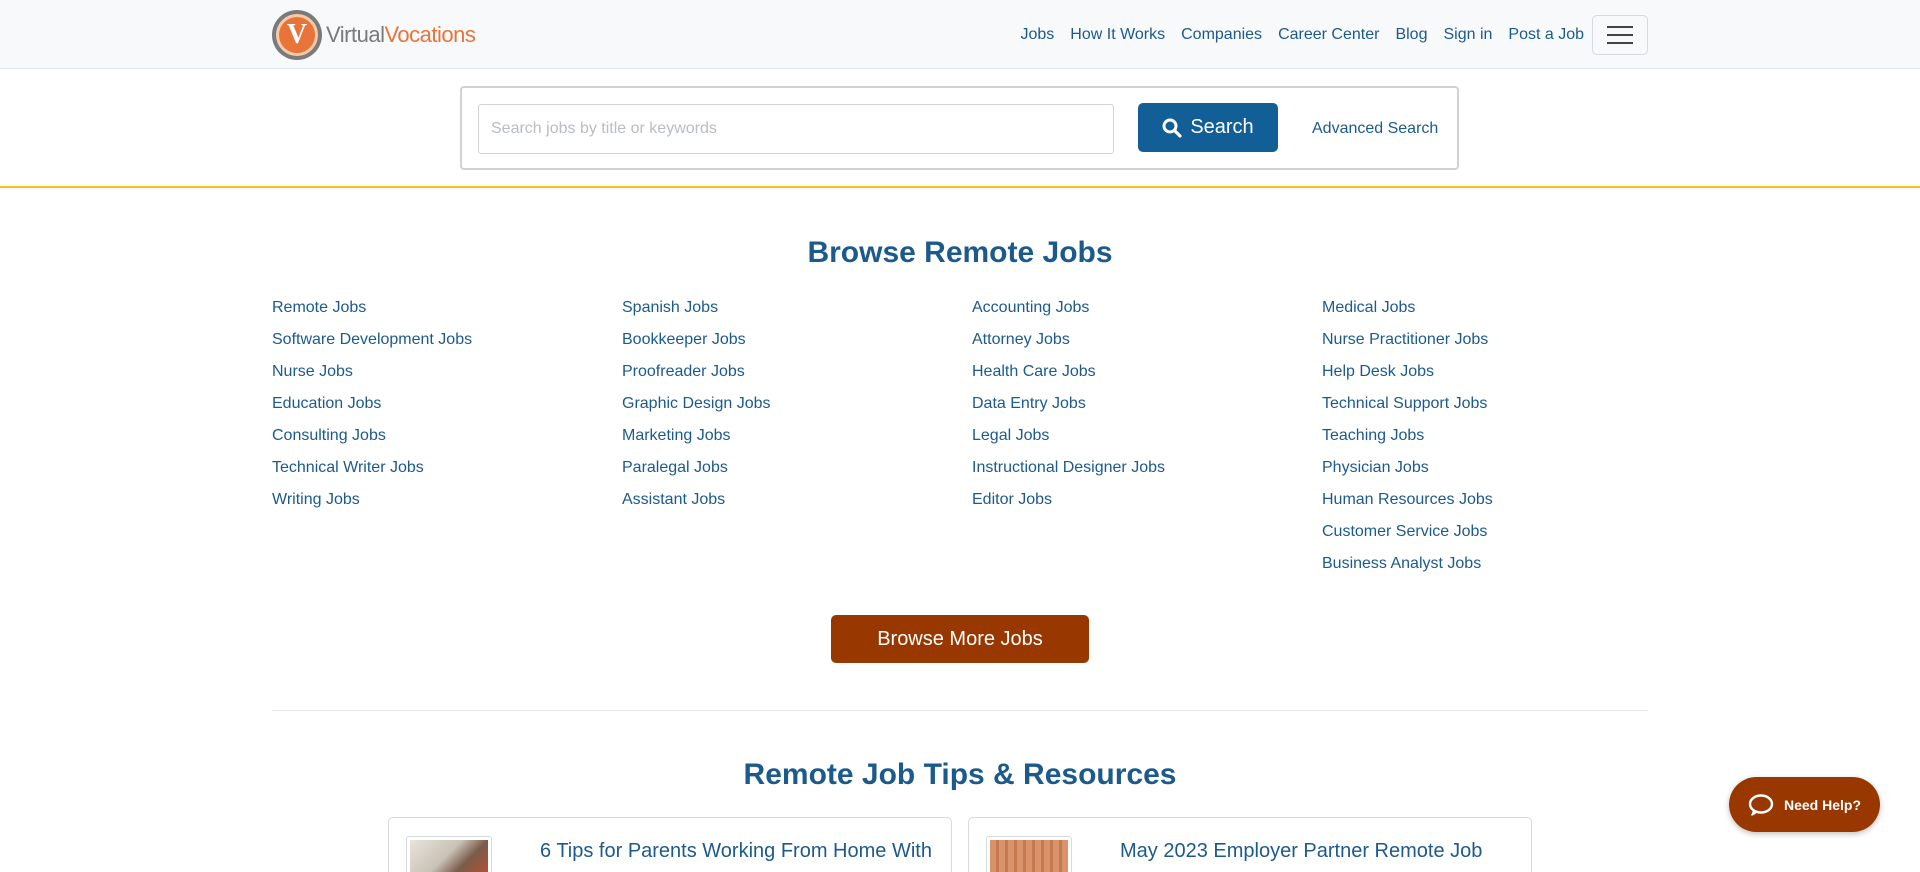  Describe the element at coordinates (1142, 376) in the screenshot. I see `job-link: Health Care Jobs` at that location.